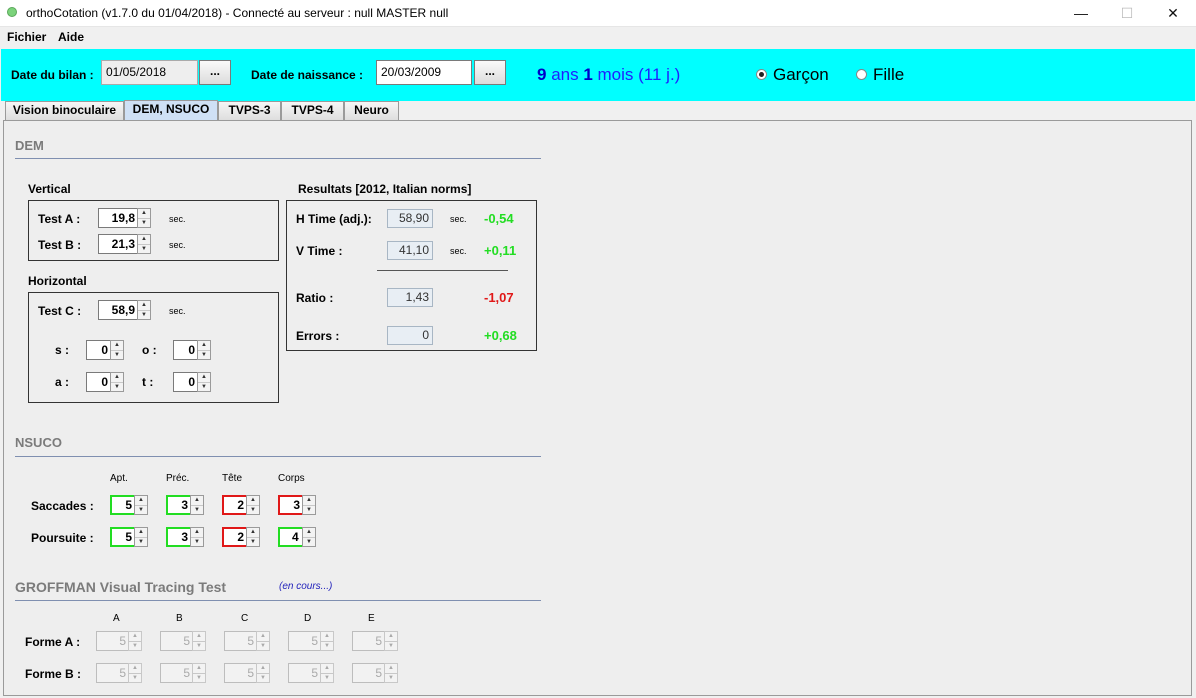 The width and height of the screenshot is (1196, 698). I want to click on saccades-prec-spinner: 3 ▲ ▼, so click(185, 505).